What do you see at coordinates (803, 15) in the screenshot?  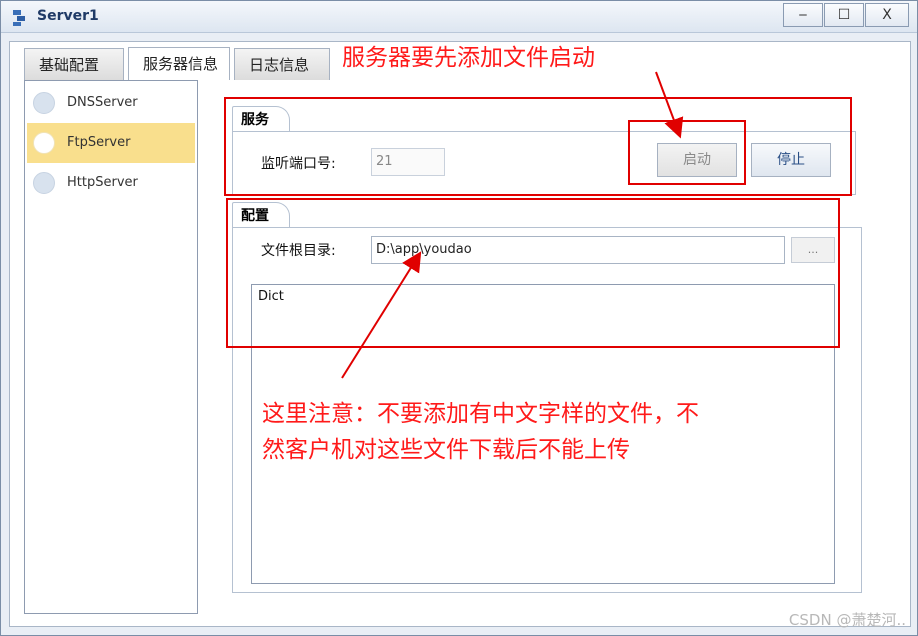 I see `minimize-button: ‒` at bounding box center [803, 15].